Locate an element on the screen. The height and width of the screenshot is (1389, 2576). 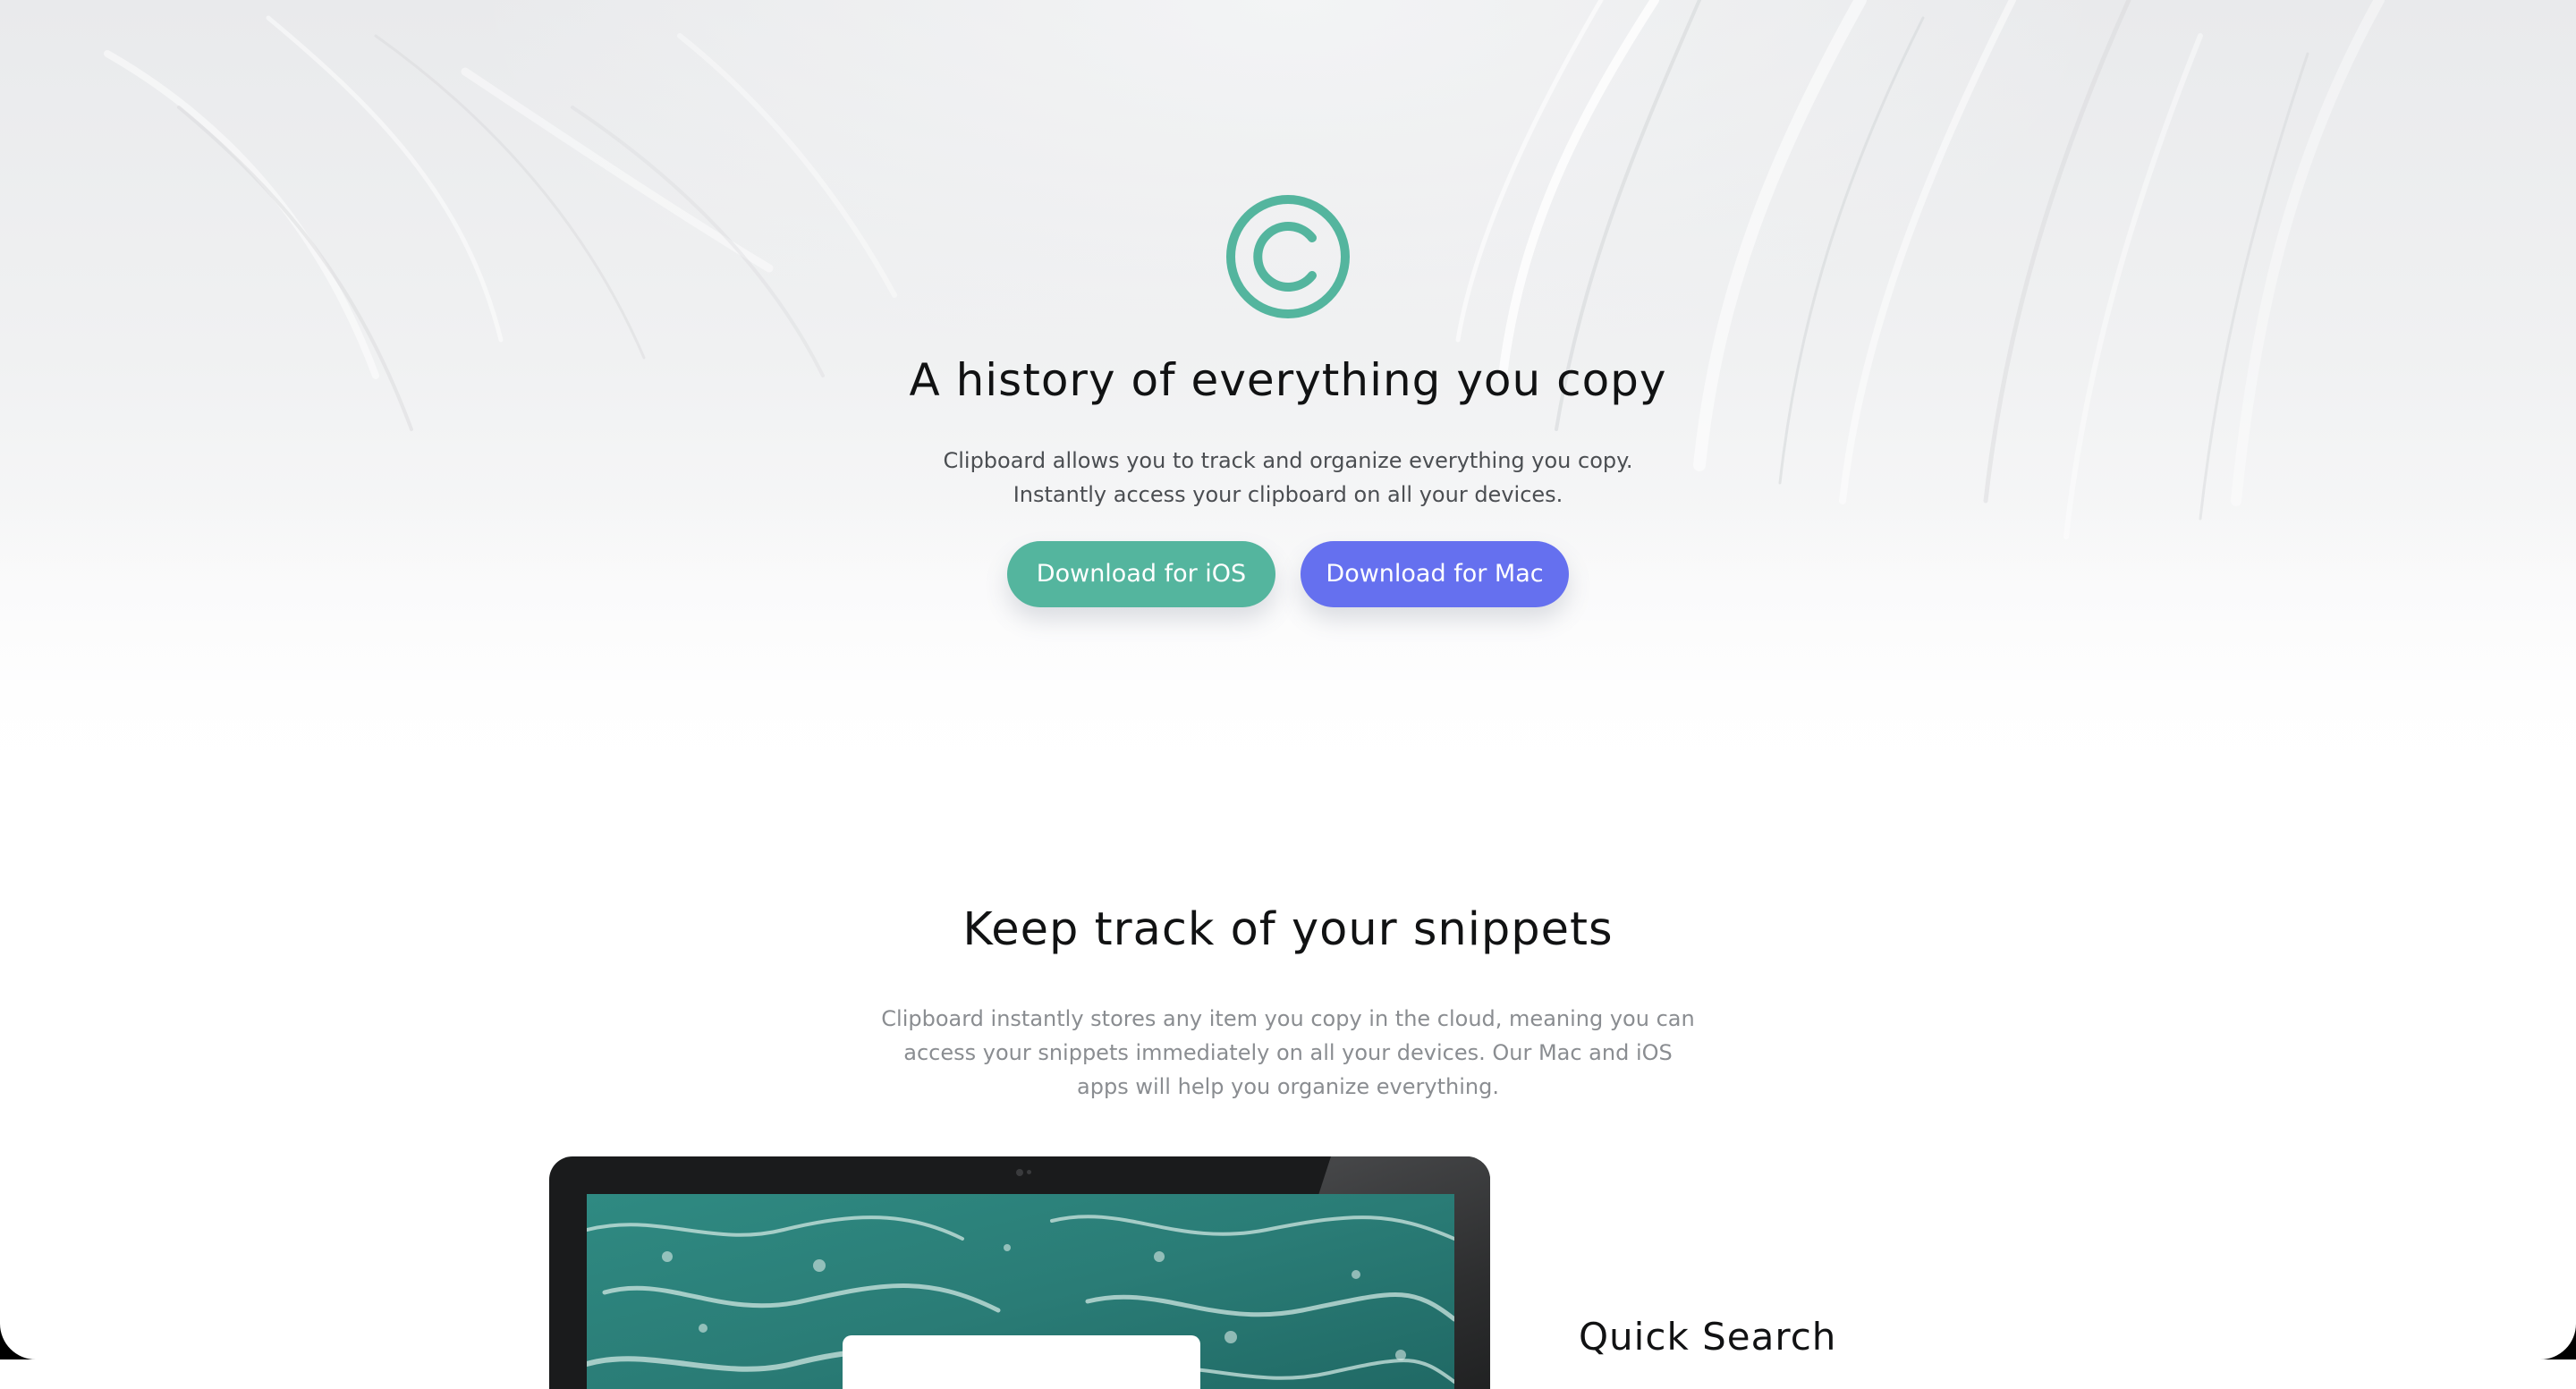
app-window-card is located at coordinates (1021, 1362).